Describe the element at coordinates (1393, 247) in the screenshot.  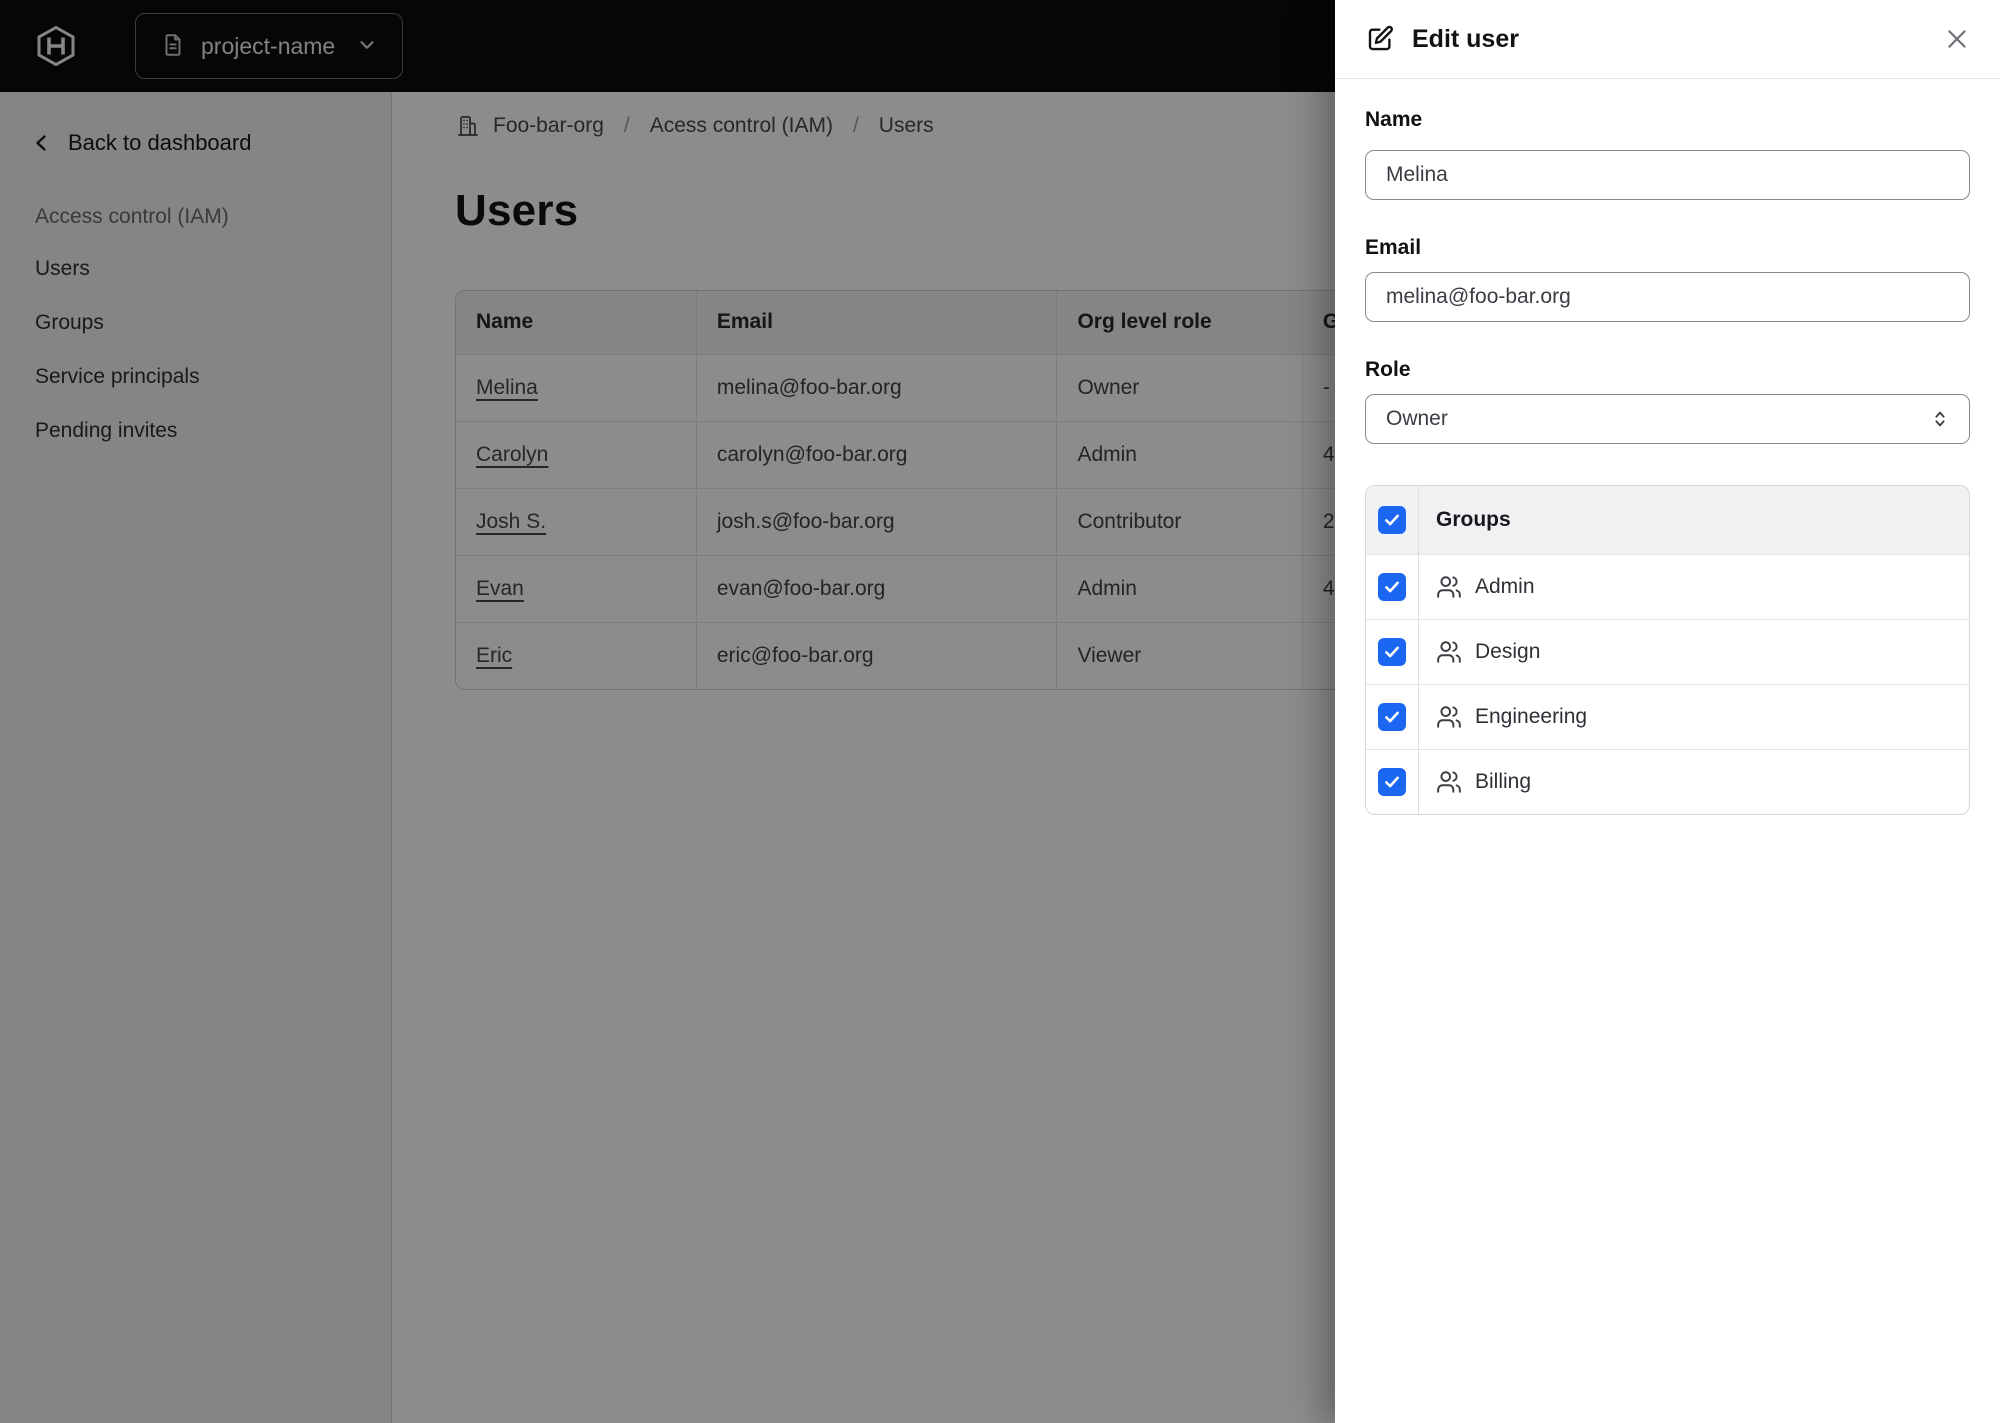
I see `email-field-label: Email` at that location.